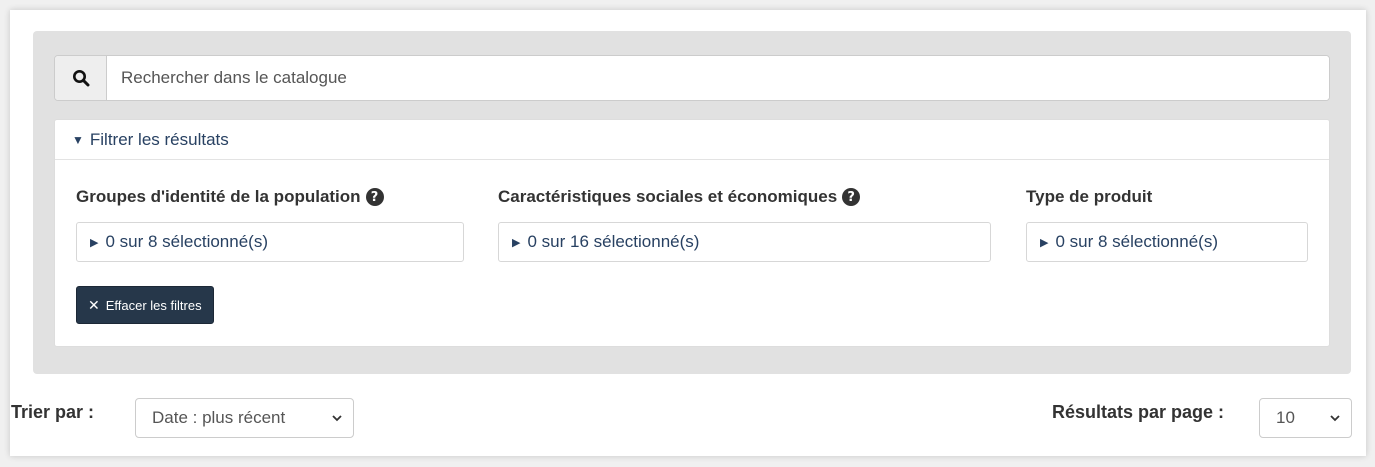 The height and width of the screenshot is (467, 1375). Describe the element at coordinates (1167, 197) in the screenshot. I see `facet-title: Type de produit` at that location.